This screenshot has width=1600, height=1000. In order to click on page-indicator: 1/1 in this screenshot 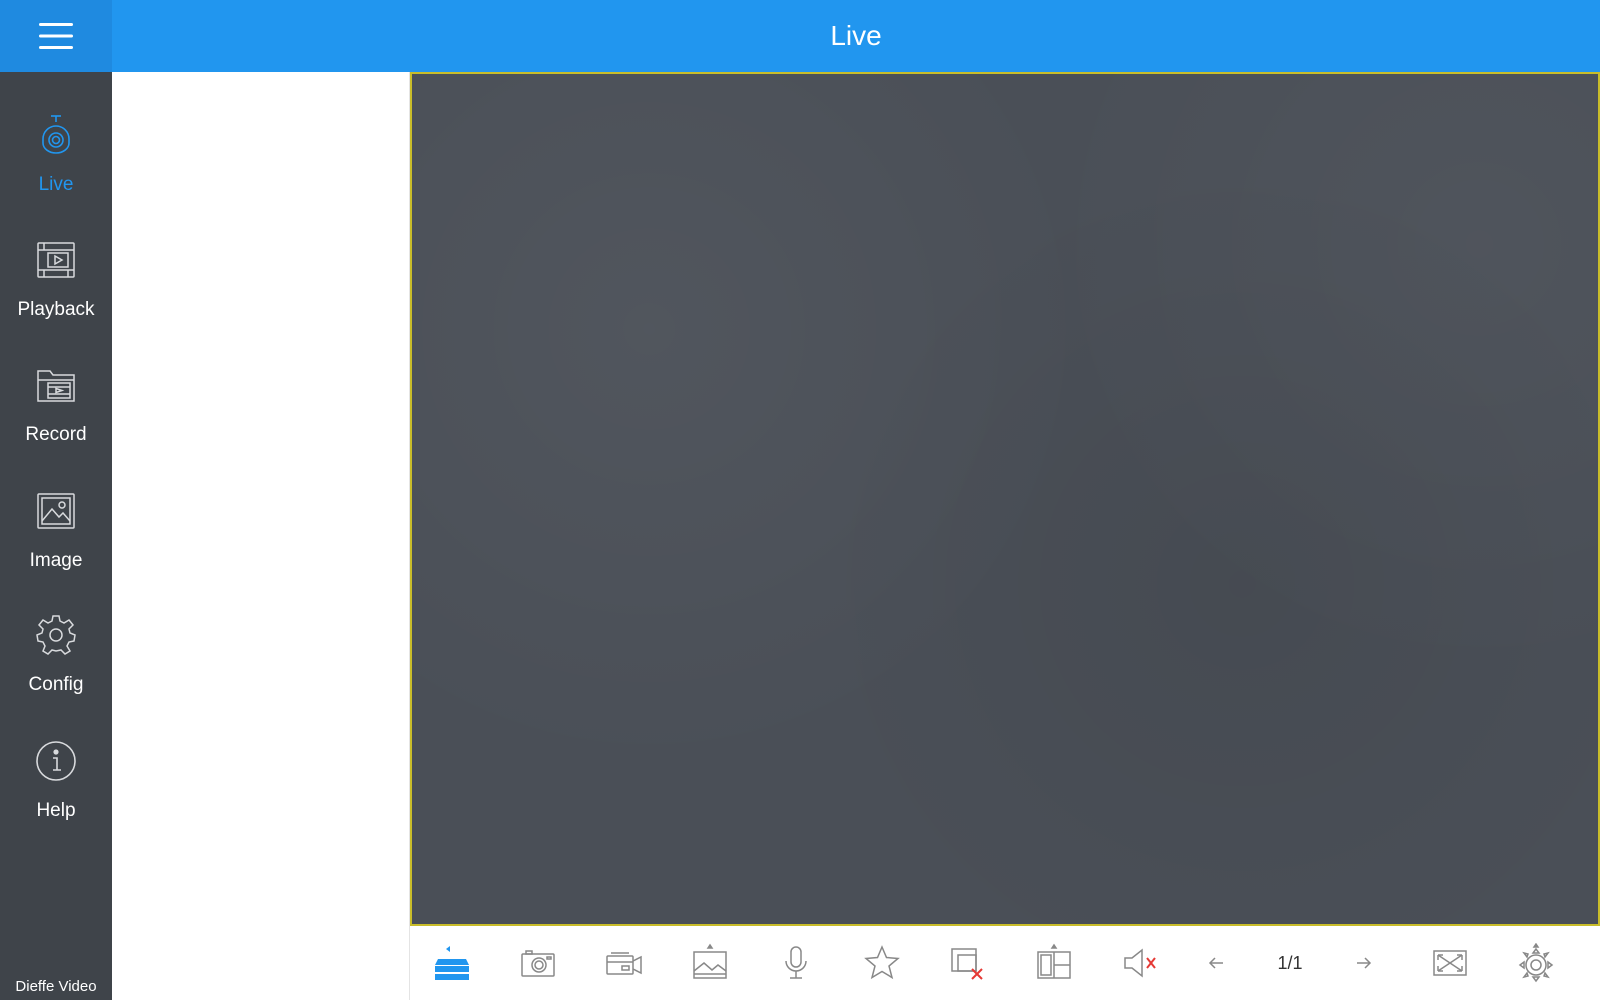, I will do `click(1290, 963)`.